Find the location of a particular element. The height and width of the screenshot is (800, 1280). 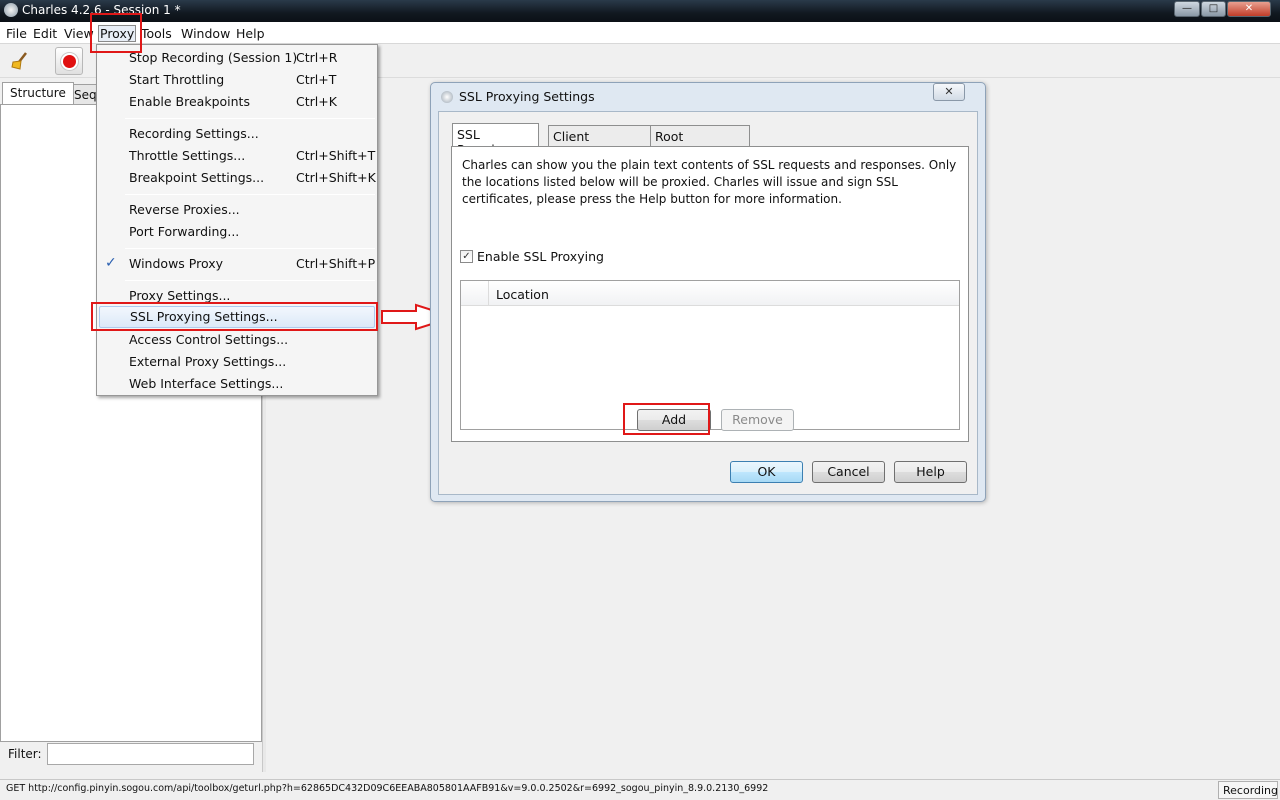

menu-item-shortcut: Ctrl+Shift+P is located at coordinates (336, 263).